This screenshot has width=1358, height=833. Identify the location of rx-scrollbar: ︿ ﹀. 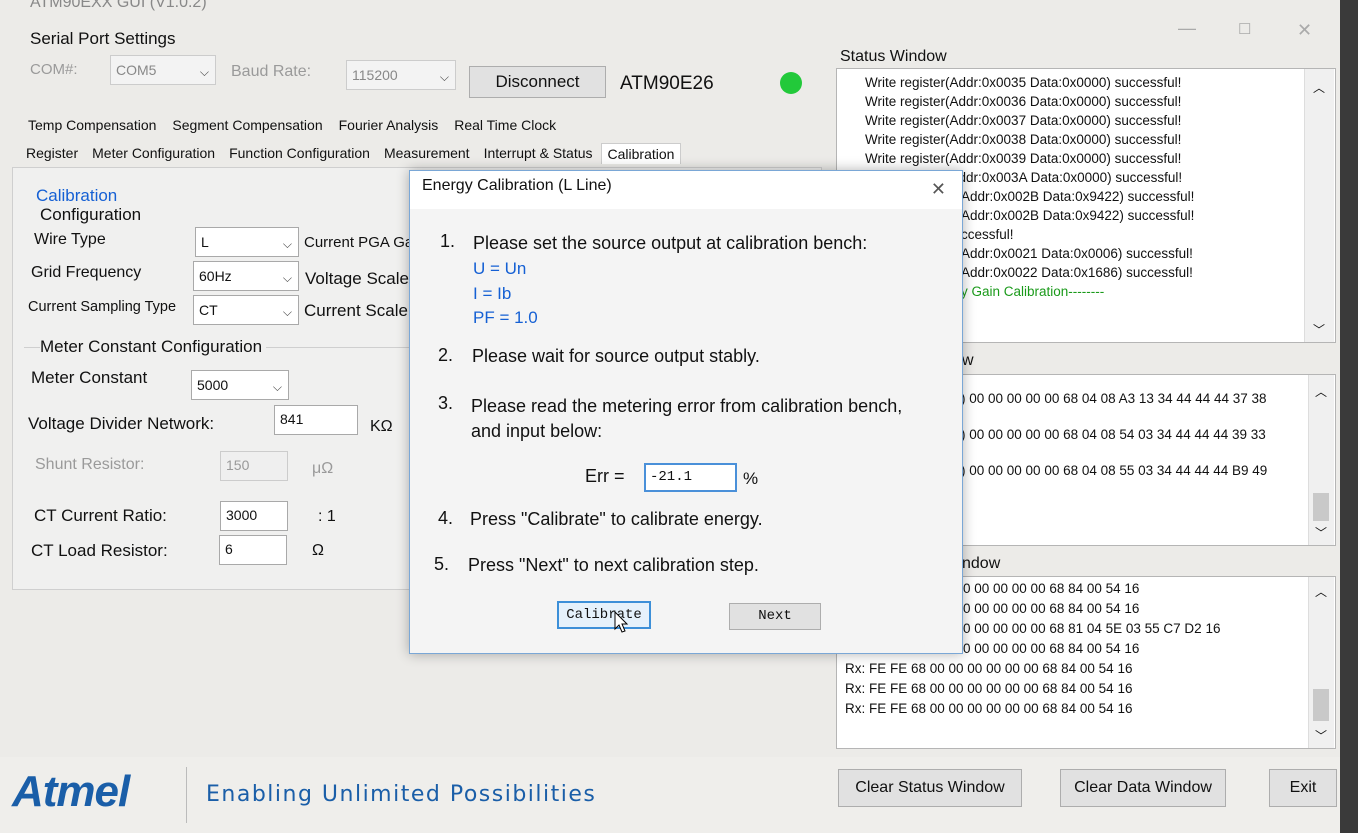
(1321, 662).